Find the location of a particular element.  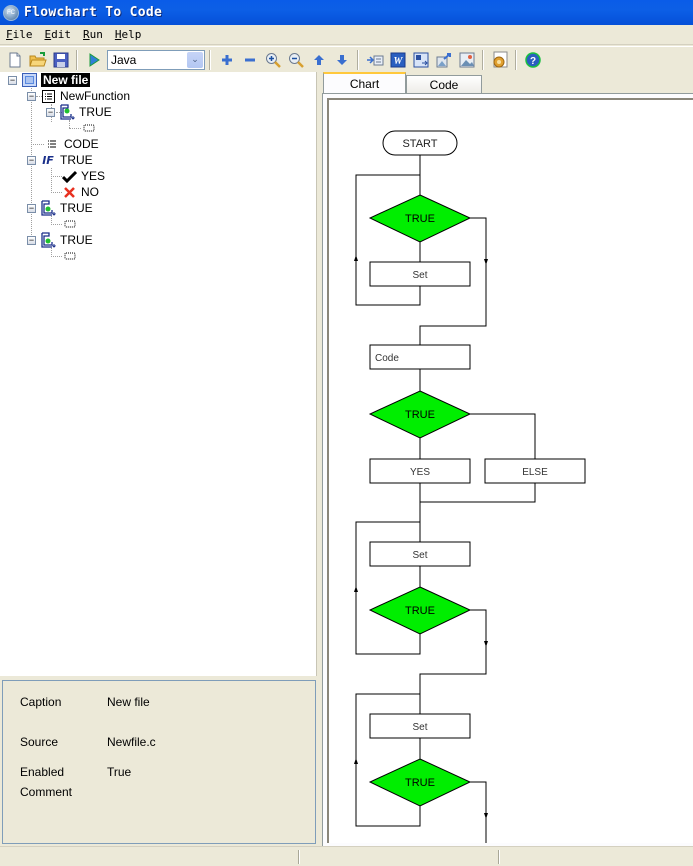

loop1-process-label: Set is located at coordinates (419, 275).